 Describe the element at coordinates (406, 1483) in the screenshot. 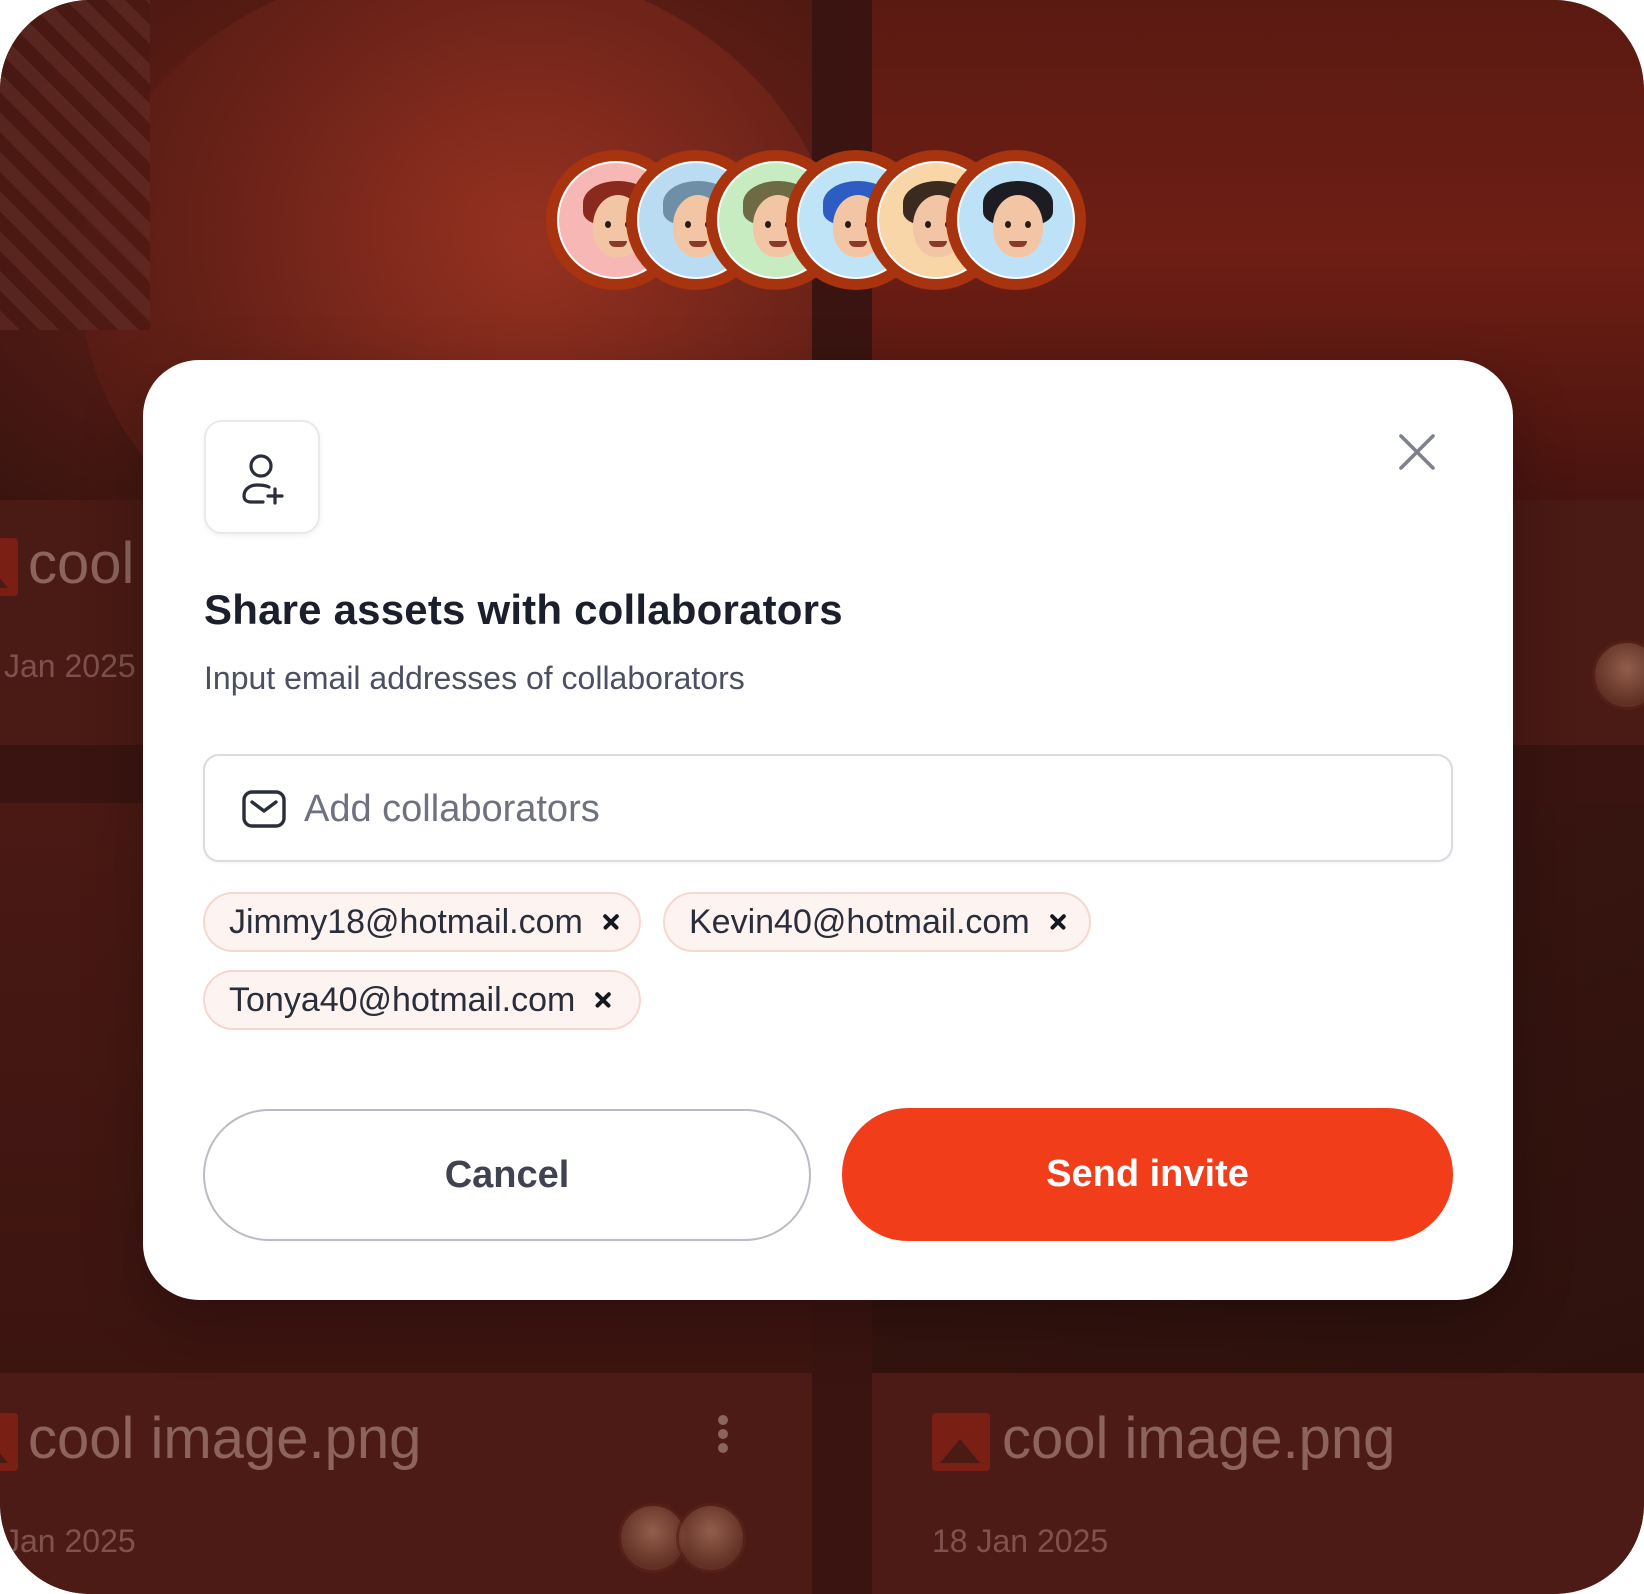

I see `asset-info: cool image.png Jan 2025` at that location.